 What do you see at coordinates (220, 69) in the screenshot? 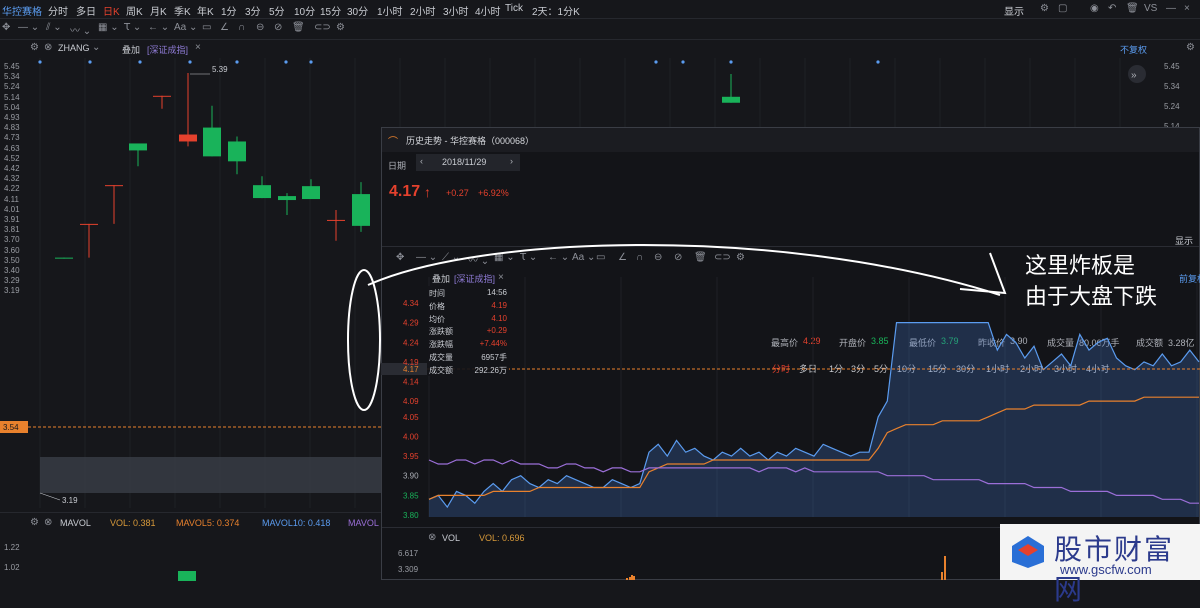
I see `high-label: 5.39` at bounding box center [220, 69].